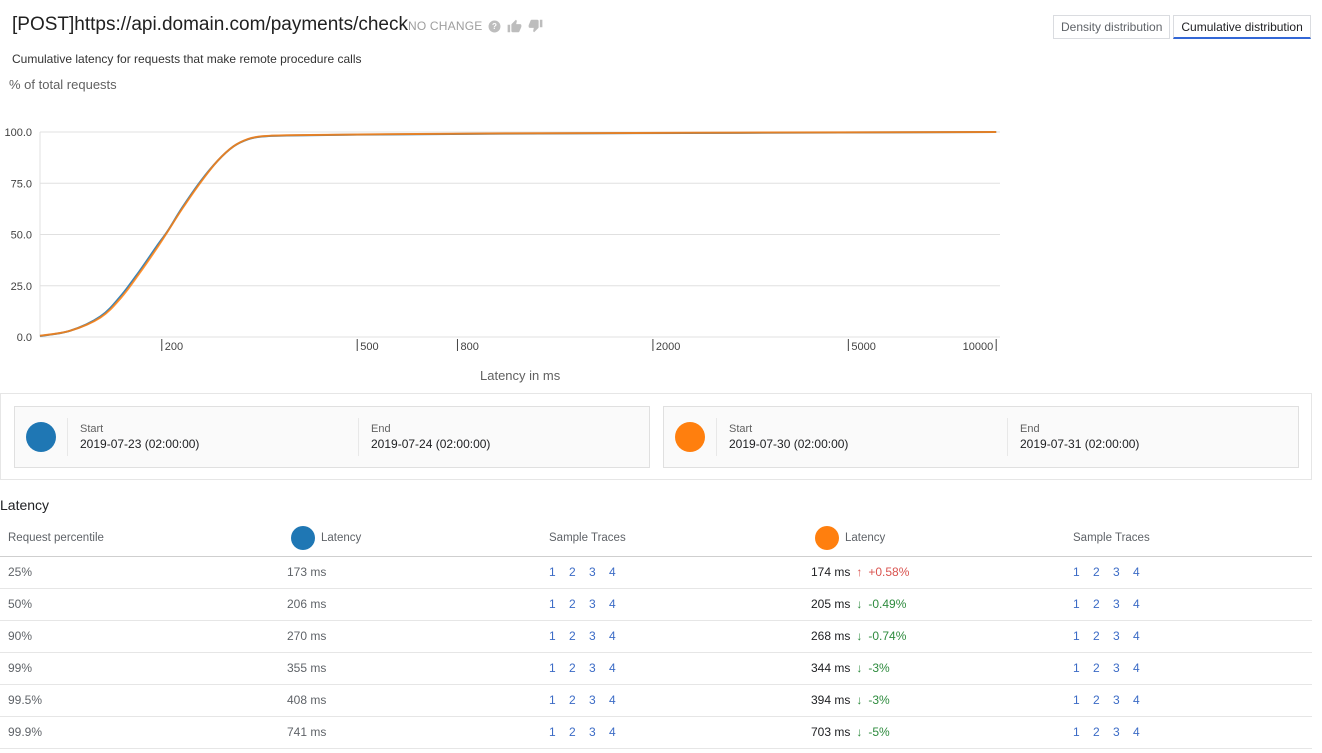 The width and height of the screenshot is (1322, 753). Describe the element at coordinates (1153, 437) in the screenshot. I see `range-end: End 2019-07-31 (02:00:00)` at that location.